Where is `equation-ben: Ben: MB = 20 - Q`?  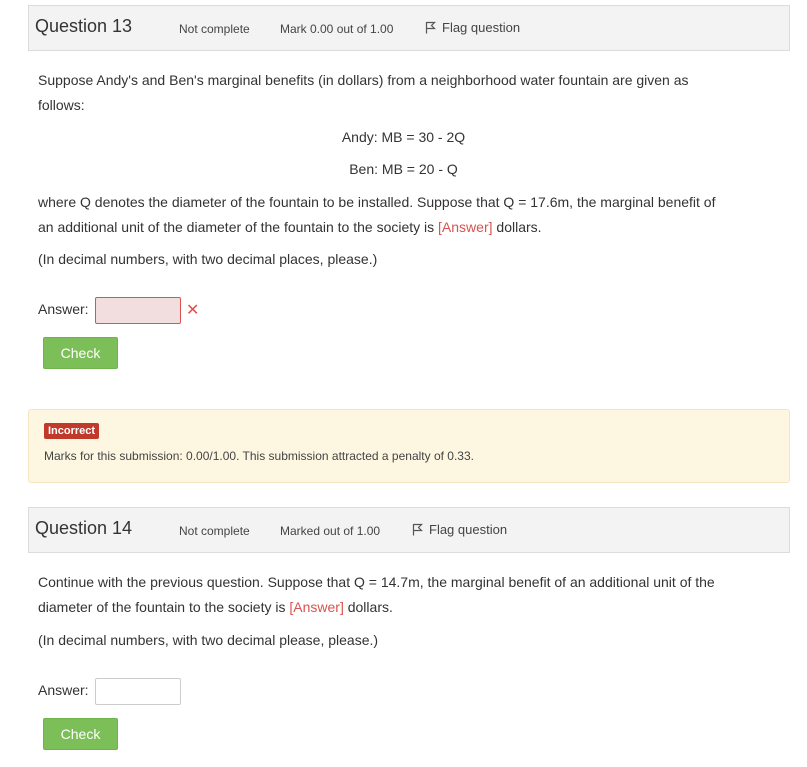
equation-ben: Ben: MB = 20 - Q is located at coordinates (403, 169).